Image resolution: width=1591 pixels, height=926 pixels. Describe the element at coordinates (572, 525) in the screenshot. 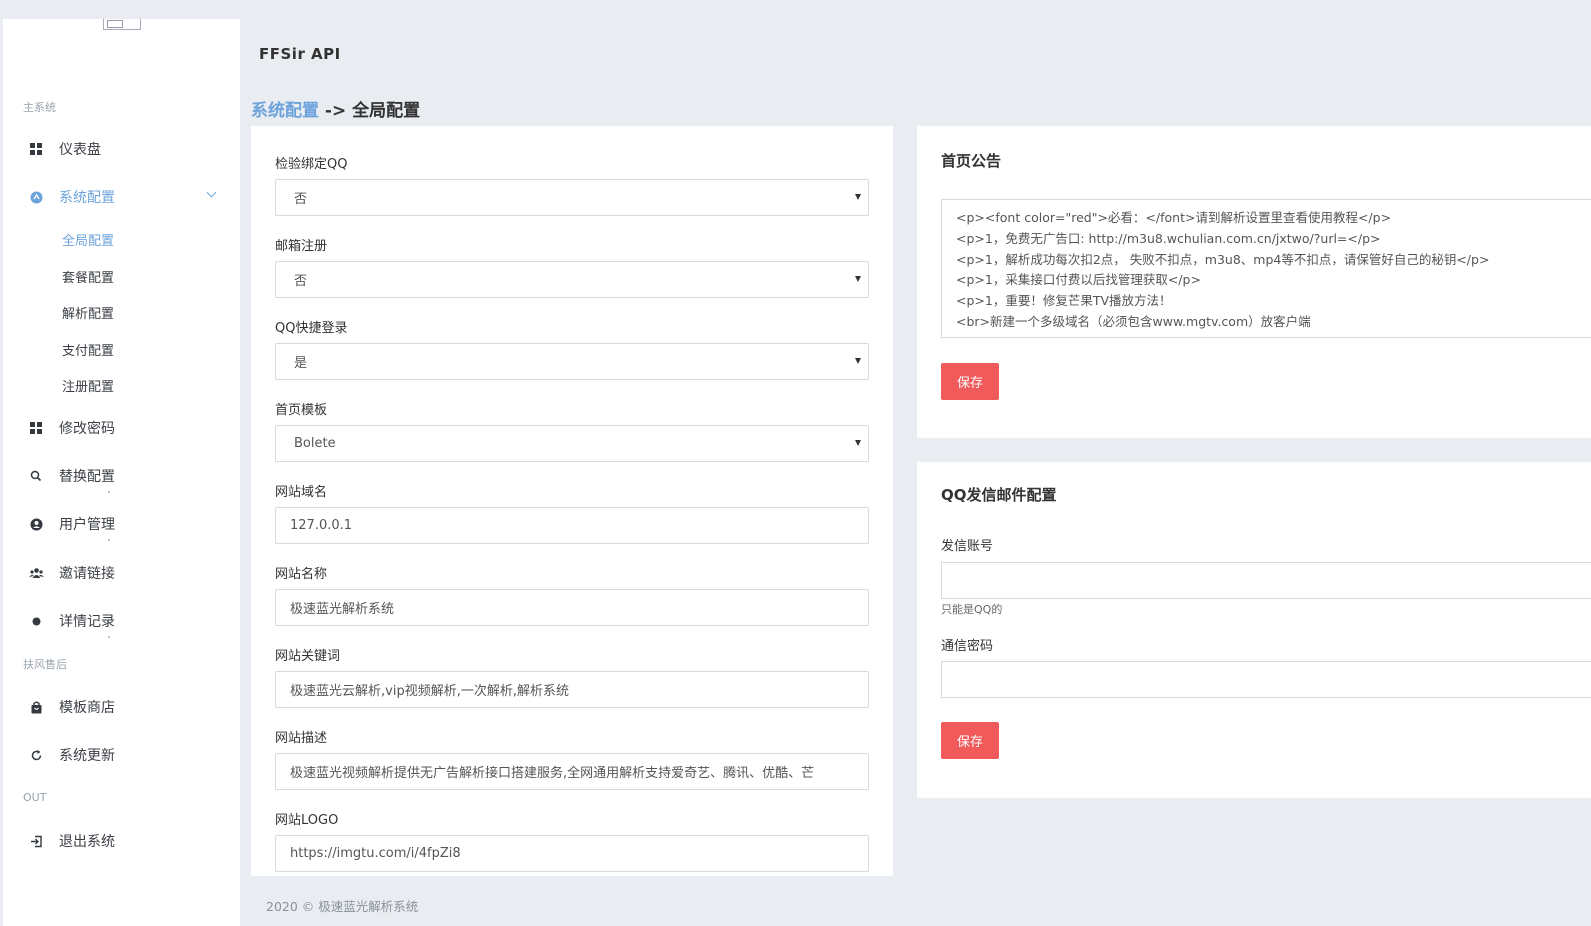

I see `site-domain-input: 127.0.0.1` at that location.